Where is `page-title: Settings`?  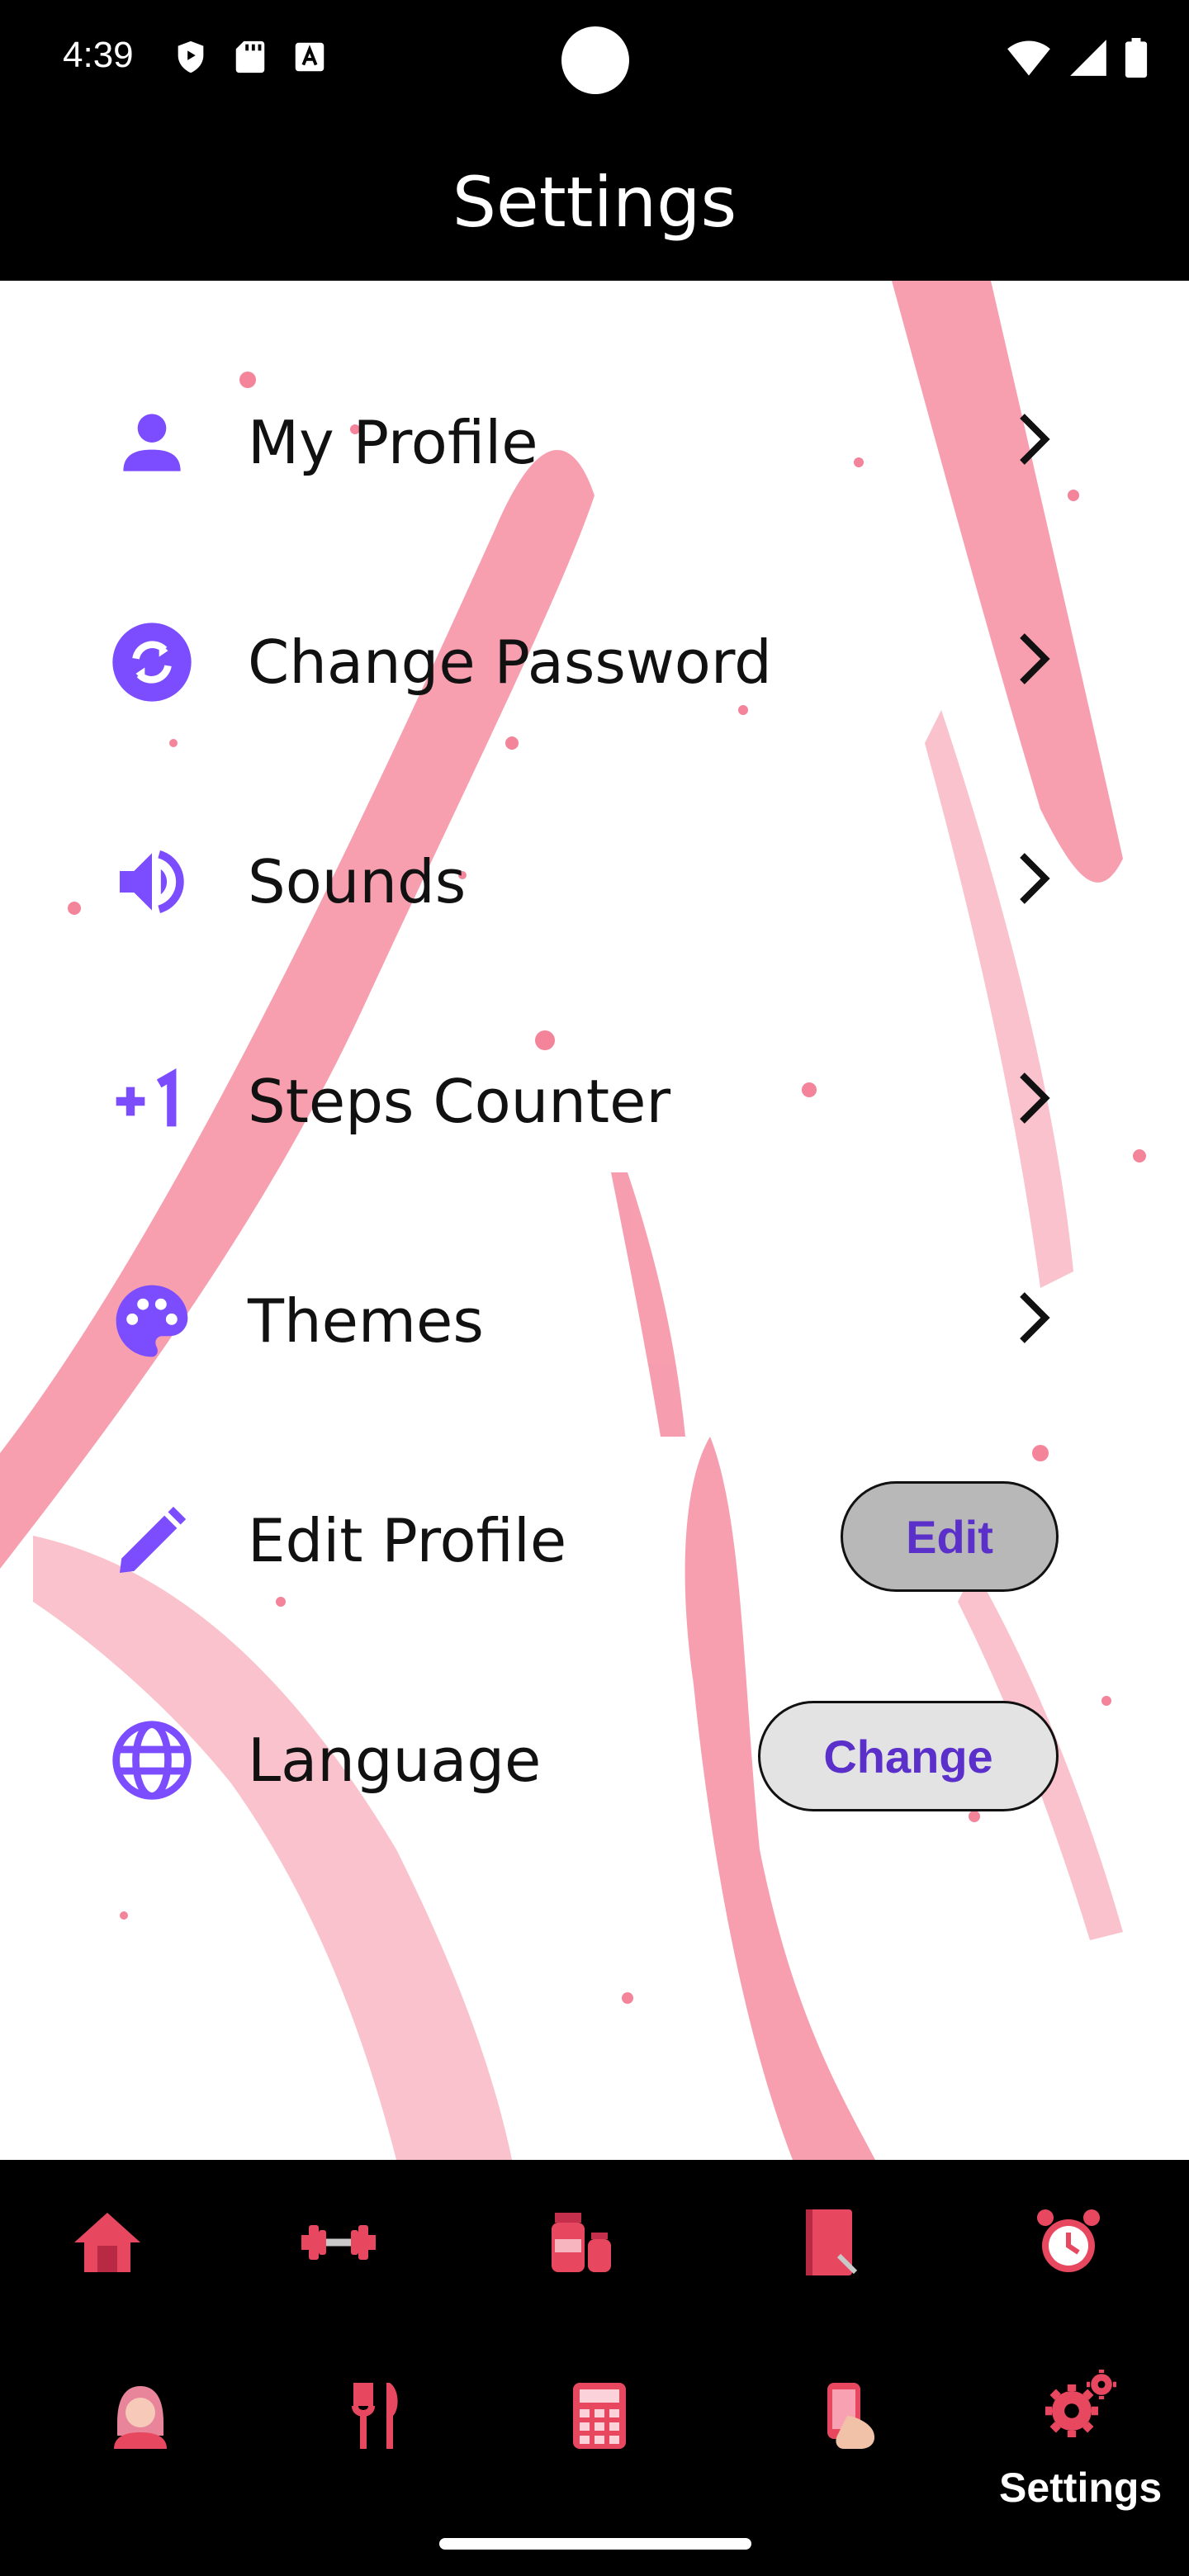
page-title: Settings is located at coordinates (594, 202).